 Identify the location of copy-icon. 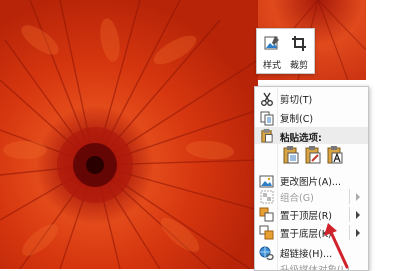
(267, 118).